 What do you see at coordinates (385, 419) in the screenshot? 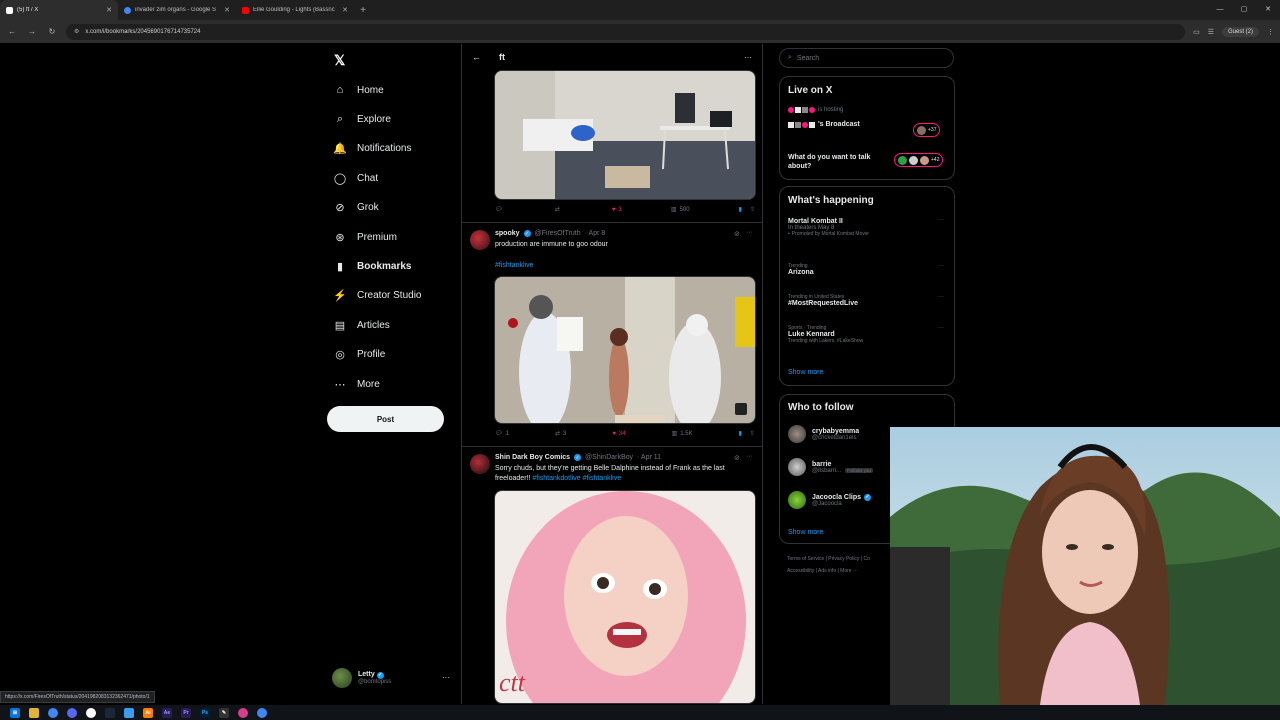
I see `post-button: Post` at bounding box center [385, 419].